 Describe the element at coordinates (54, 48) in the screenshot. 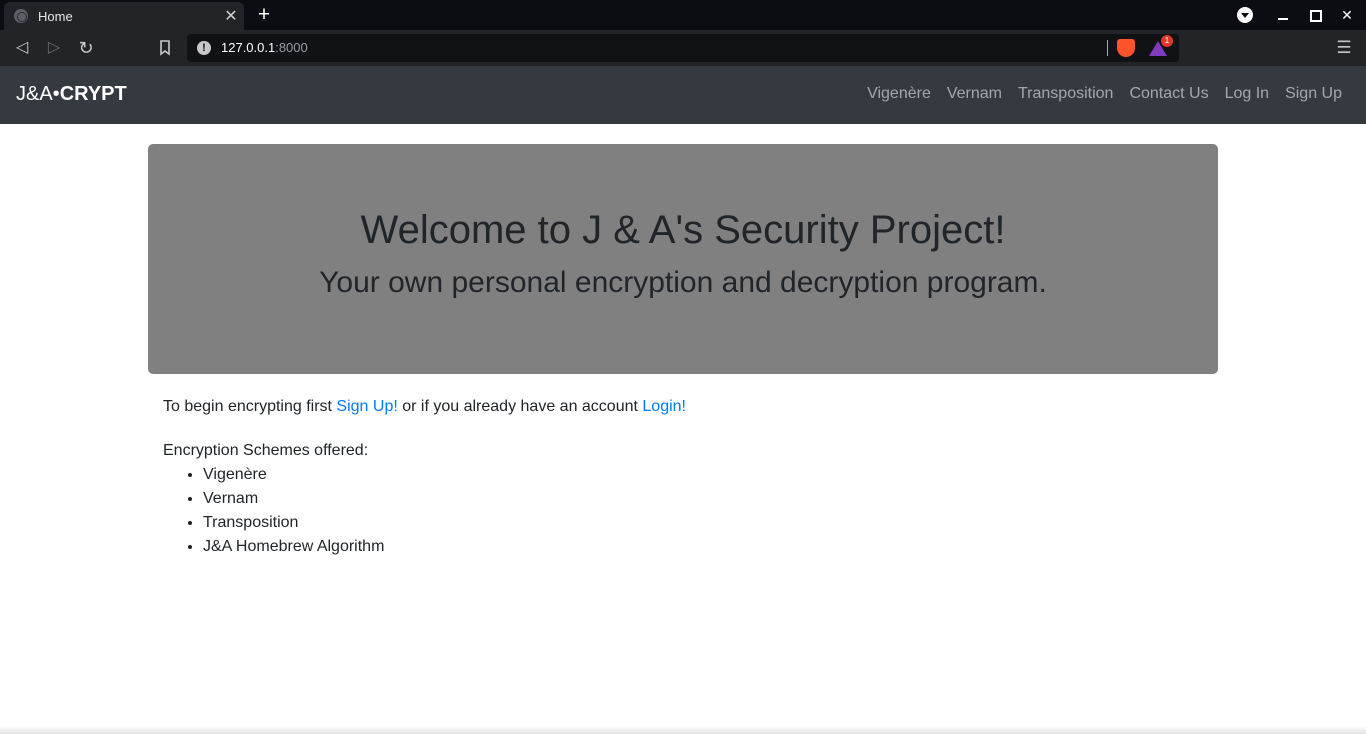

I see `forward-icon: ▷` at that location.